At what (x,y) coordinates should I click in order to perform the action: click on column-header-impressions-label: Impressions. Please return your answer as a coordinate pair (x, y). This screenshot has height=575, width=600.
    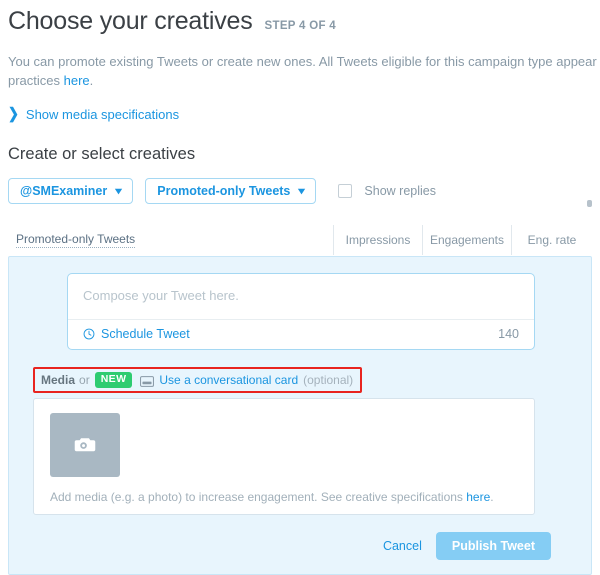
    Looking at the image, I should click on (378, 240).